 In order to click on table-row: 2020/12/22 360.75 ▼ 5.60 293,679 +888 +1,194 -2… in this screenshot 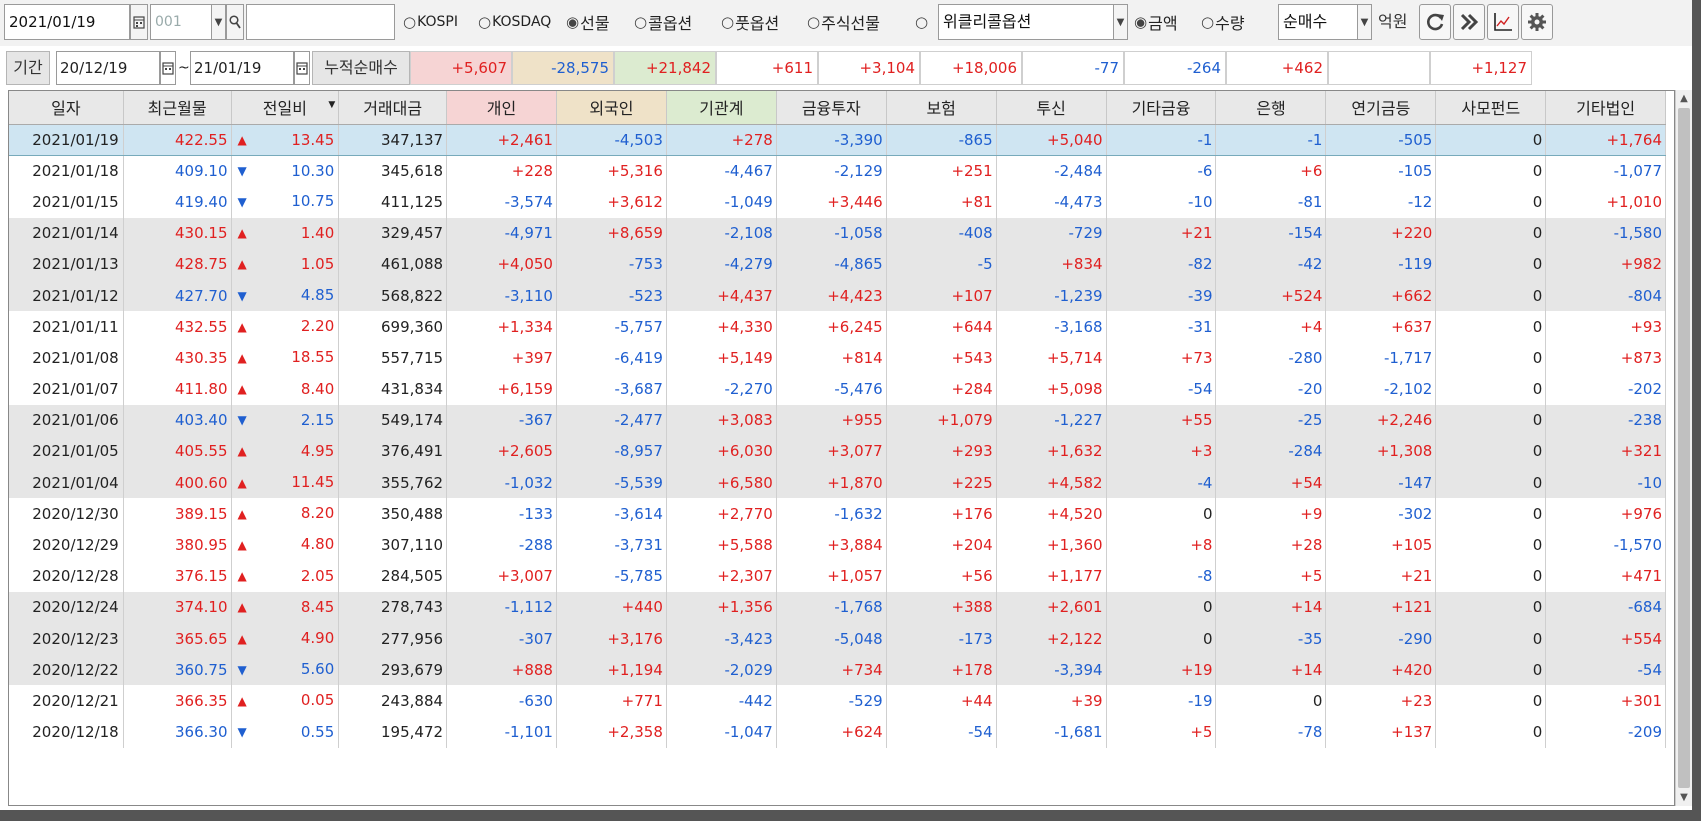, I will do `click(837, 670)`.